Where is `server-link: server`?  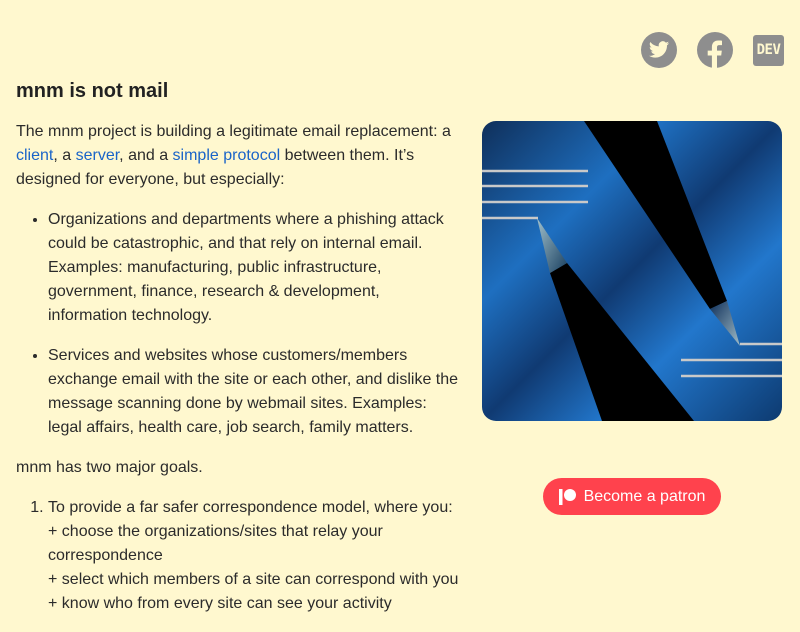
server-link: server is located at coordinates (98, 155).